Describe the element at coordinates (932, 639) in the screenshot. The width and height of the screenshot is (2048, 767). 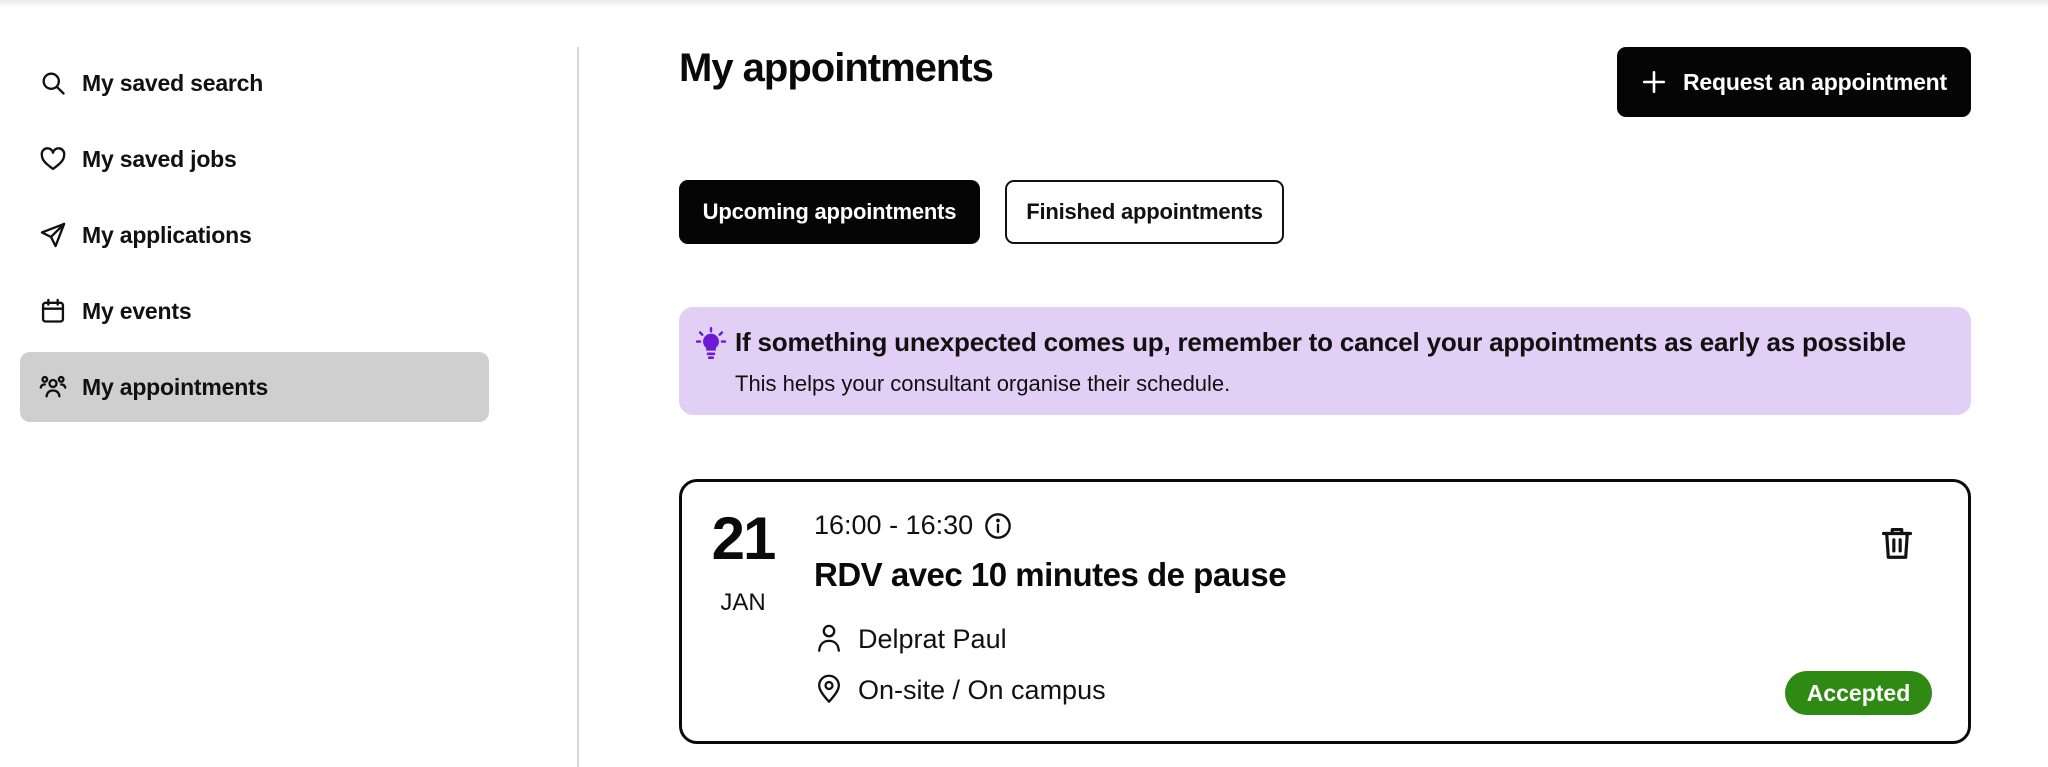
I see `consultant-name: Delprat Paul` at that location.